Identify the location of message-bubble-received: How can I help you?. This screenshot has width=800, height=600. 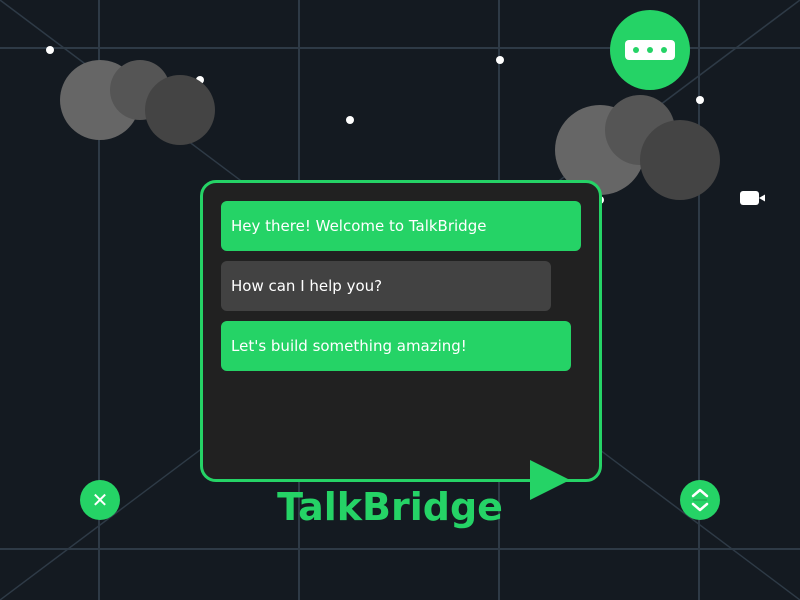
(386, 286).